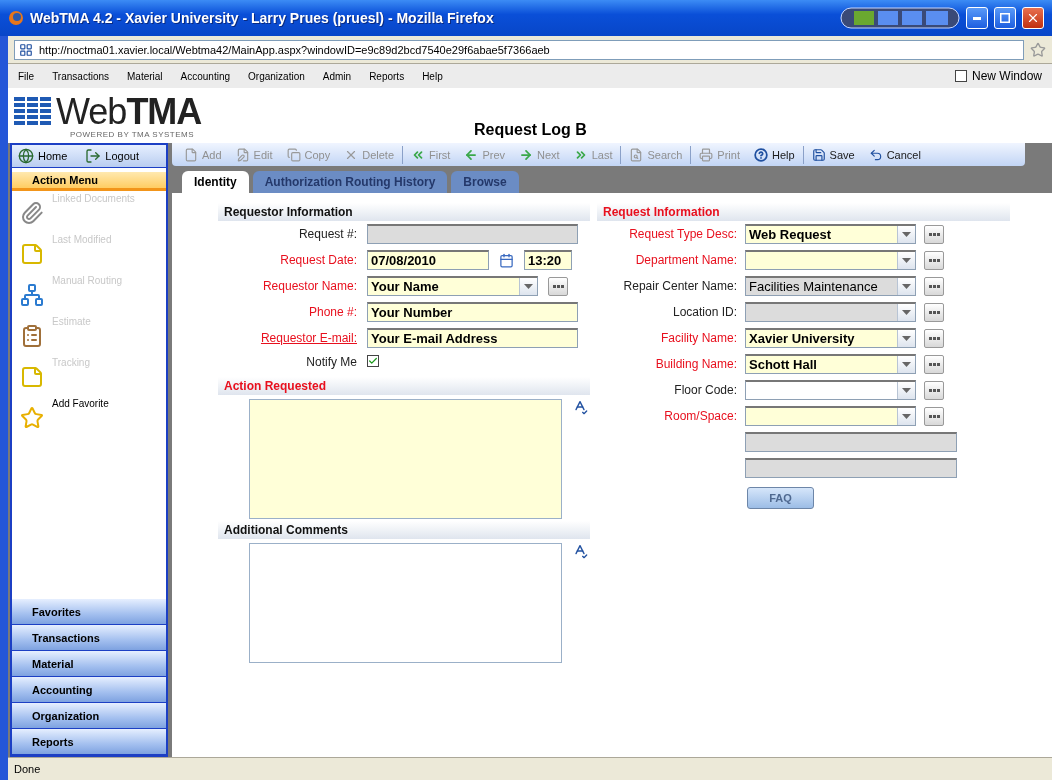 Image resolution: width=1052 pixels, height=780 pixels. What do you see at coordinates (262, 18) in the screenshot?
I see `window-title: WebTMA 4.2 - Xavier University - Larry Prues (pruesl) - Mozilla Firefox` at bounding box center [262, 18].